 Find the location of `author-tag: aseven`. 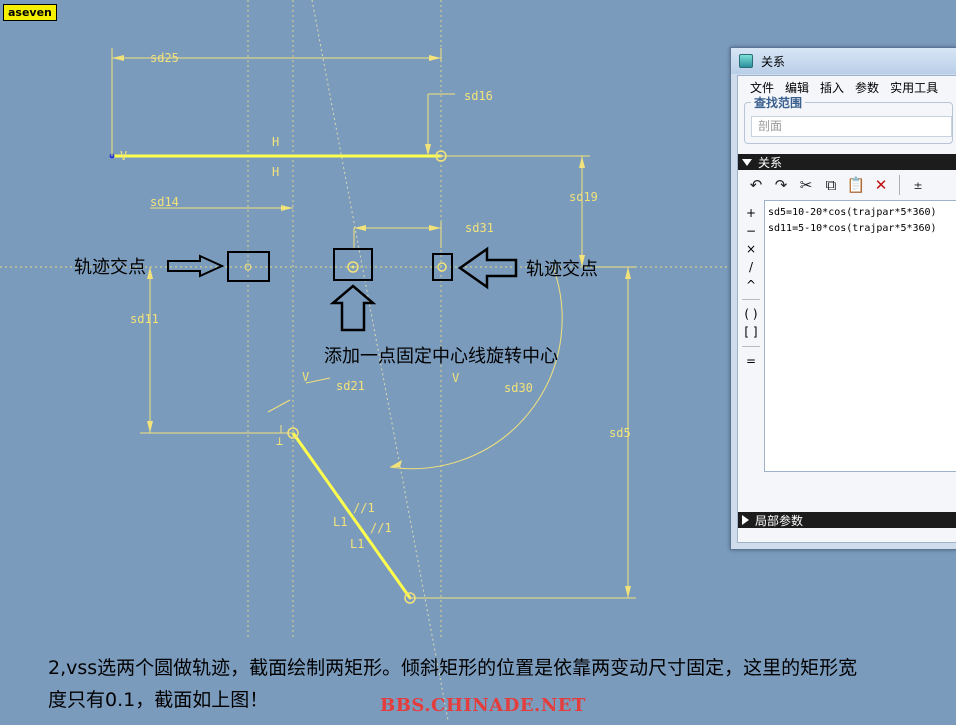

author-tag: aseven is located at coordinates (30, 12).